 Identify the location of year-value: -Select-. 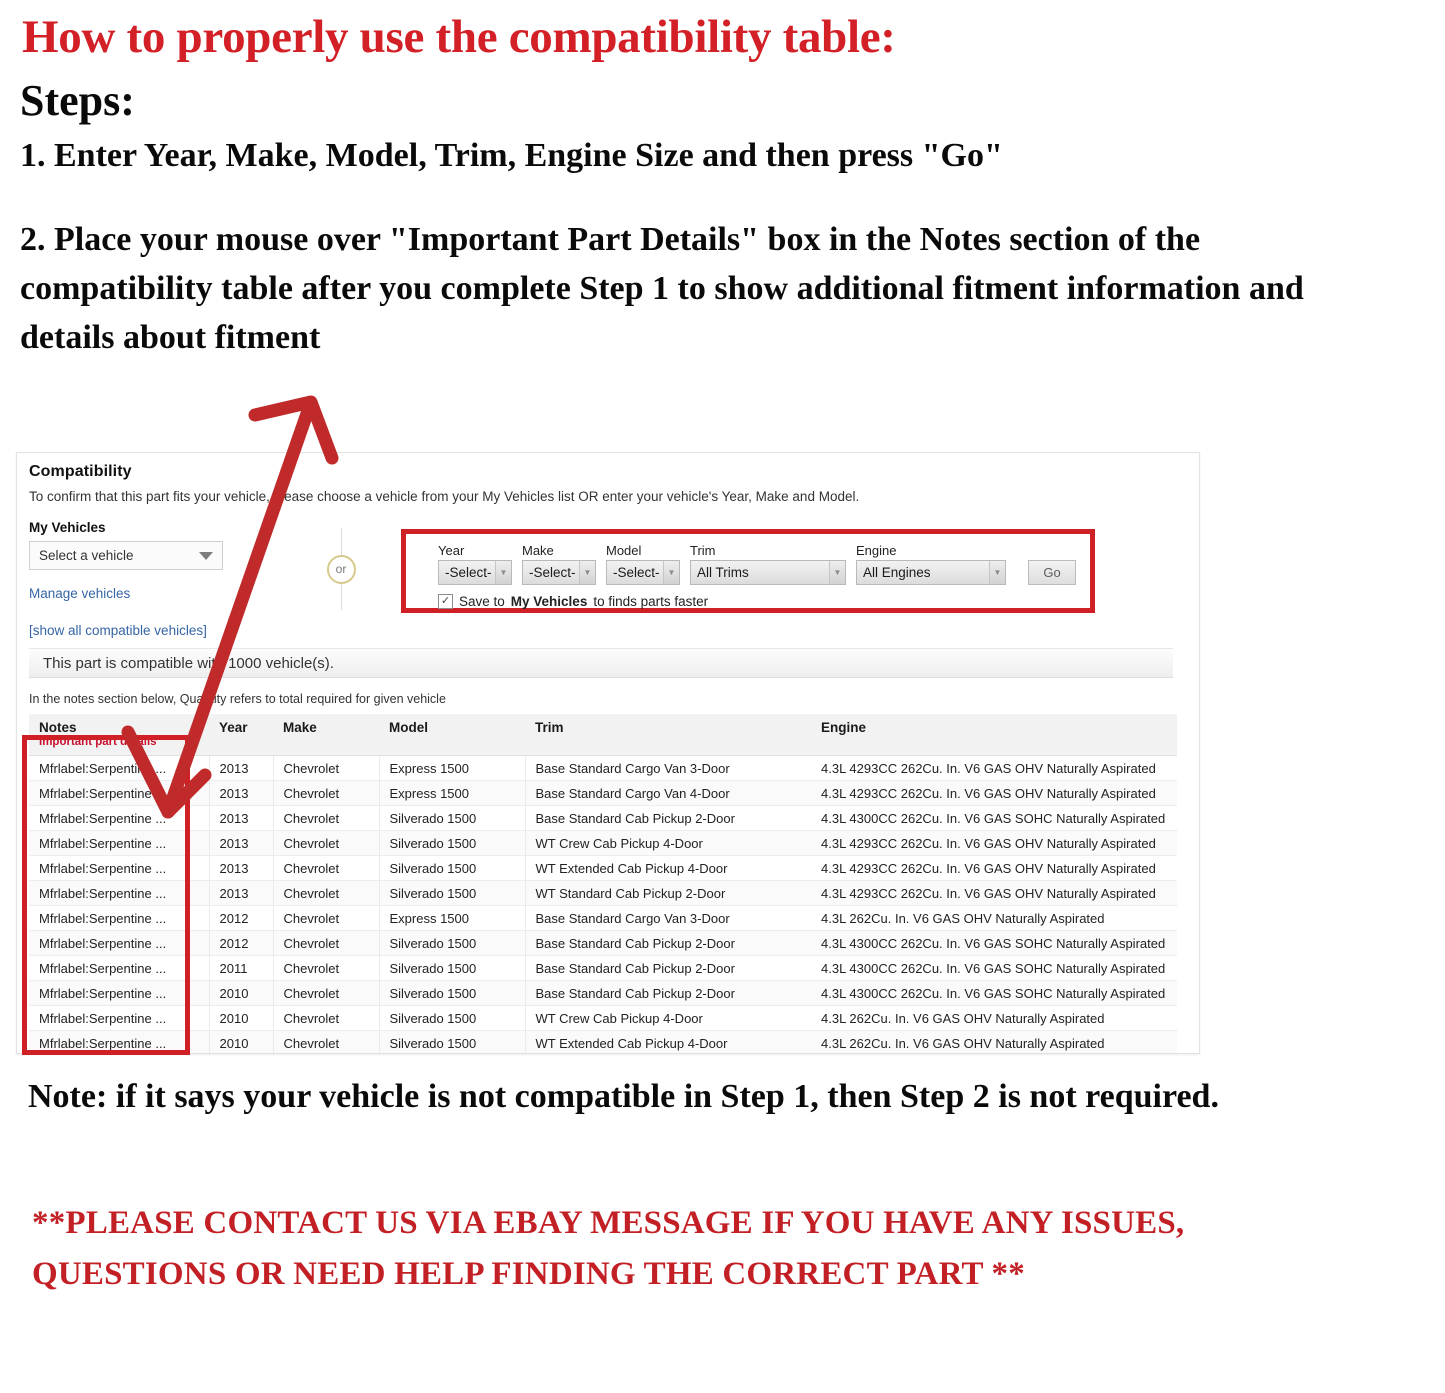
(468, 572).